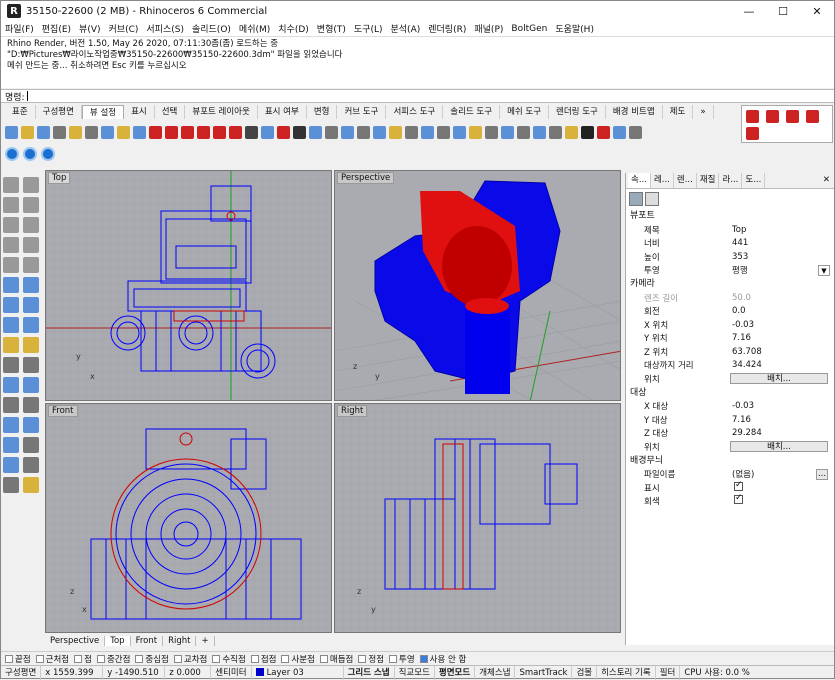 This screenshot has height=680, width=835. I want to click on rotation-field: 0.0, so click(782, 311).